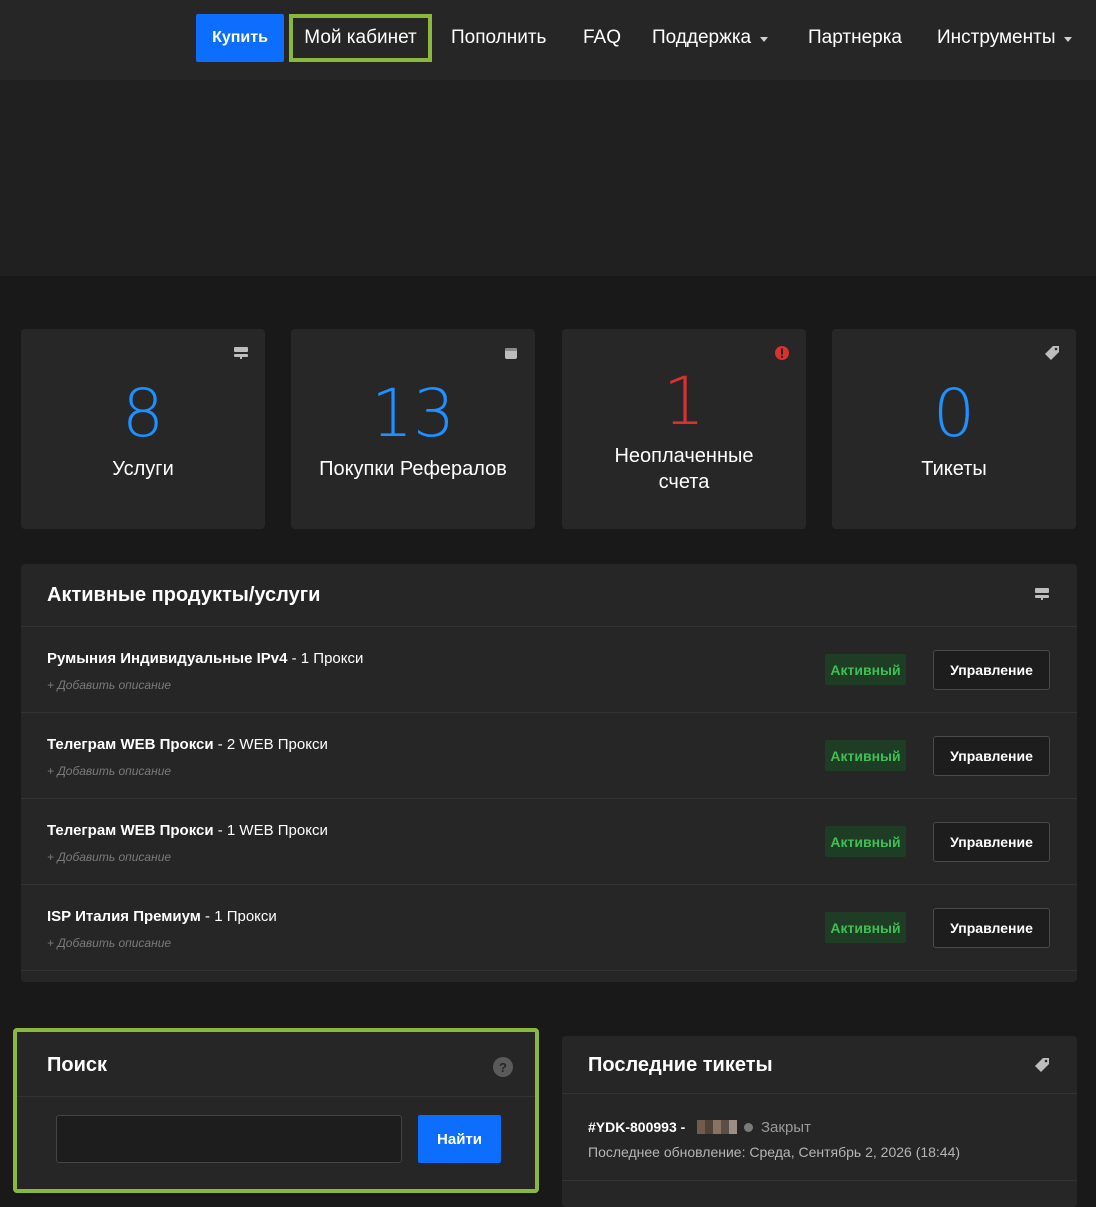  I want to click on nav-support-label: Поддержка, so click(702, 37).